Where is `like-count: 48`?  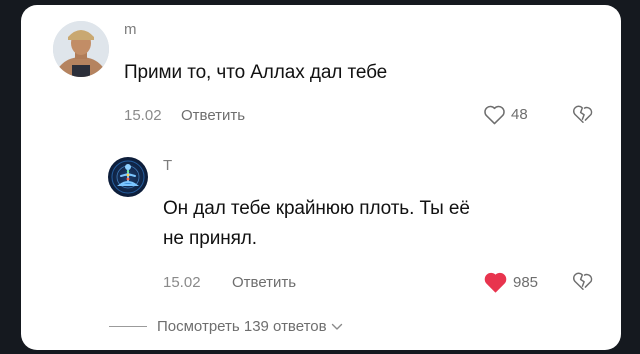 like-count: 48 is located at coordinates (519, 114).